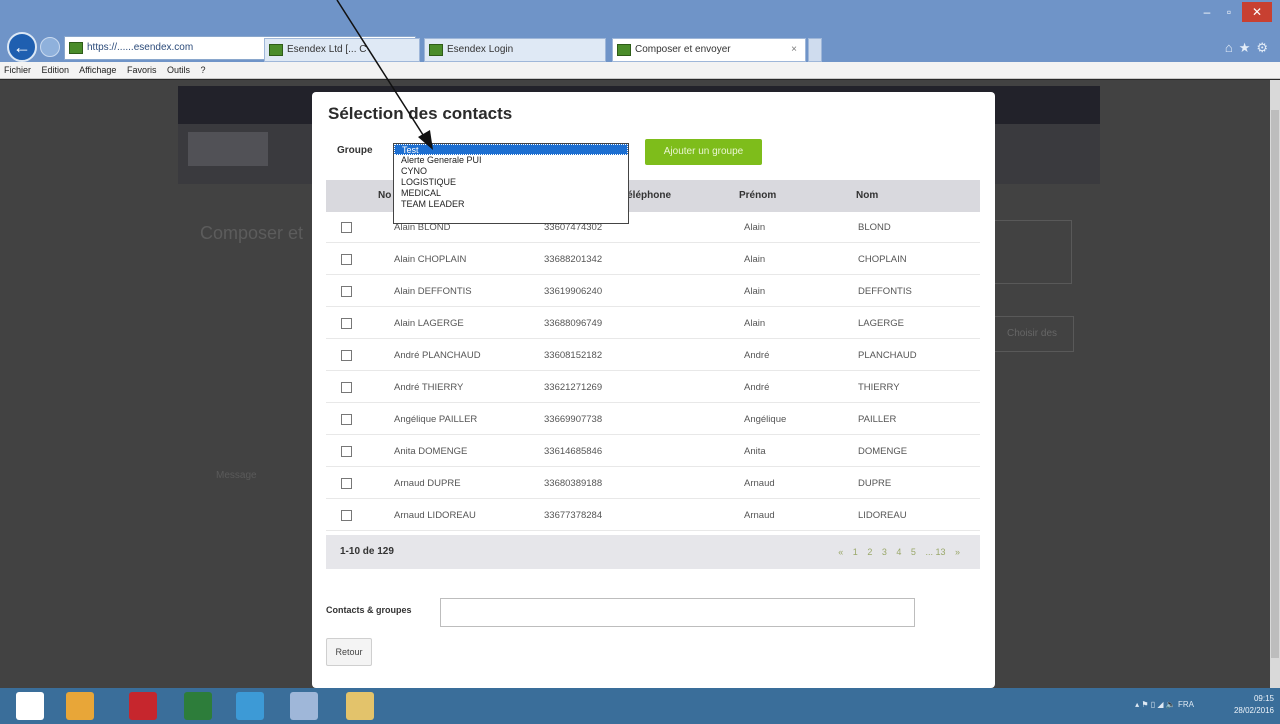  I want to click on browser-toolbar-icons: ⌂★⚙, so click(1249, 48).